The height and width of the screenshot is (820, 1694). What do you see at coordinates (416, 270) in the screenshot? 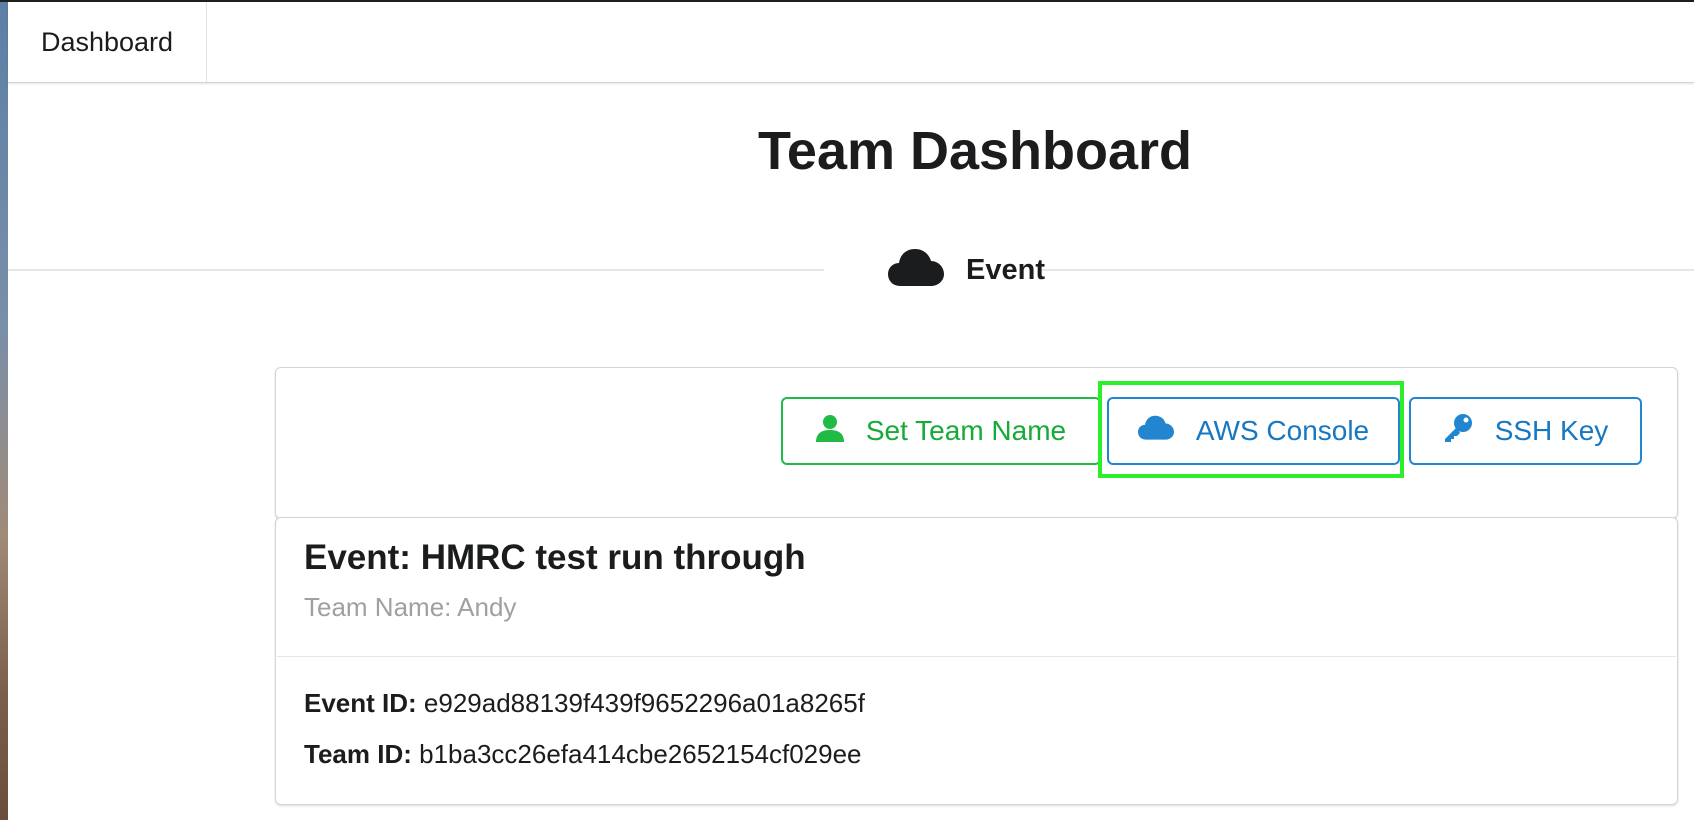
I see `section-divider-left` at bounding box center [416, 270].